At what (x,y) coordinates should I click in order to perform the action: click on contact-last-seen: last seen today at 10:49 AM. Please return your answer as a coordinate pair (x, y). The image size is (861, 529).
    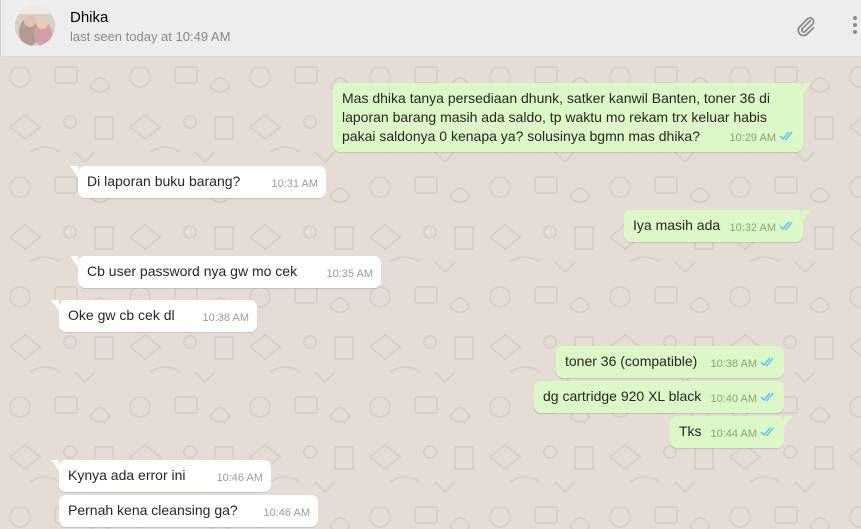
    Looking at the image, I should click on (150, 36).